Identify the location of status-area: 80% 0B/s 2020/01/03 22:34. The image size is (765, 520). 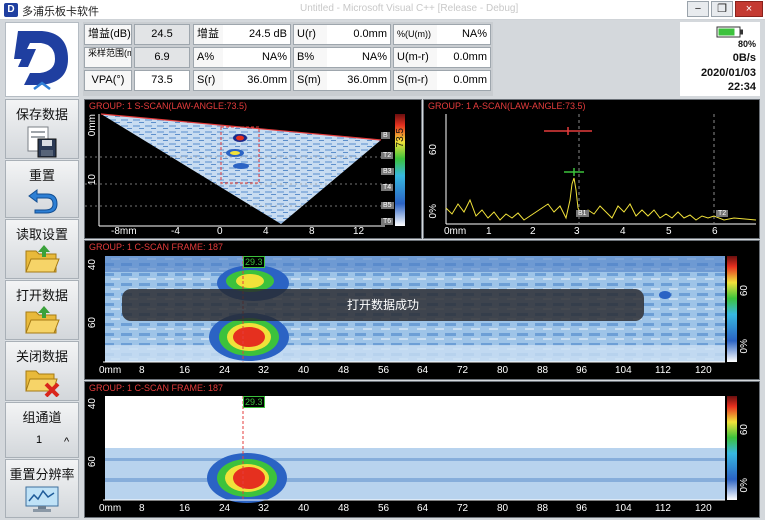
(720, 59).